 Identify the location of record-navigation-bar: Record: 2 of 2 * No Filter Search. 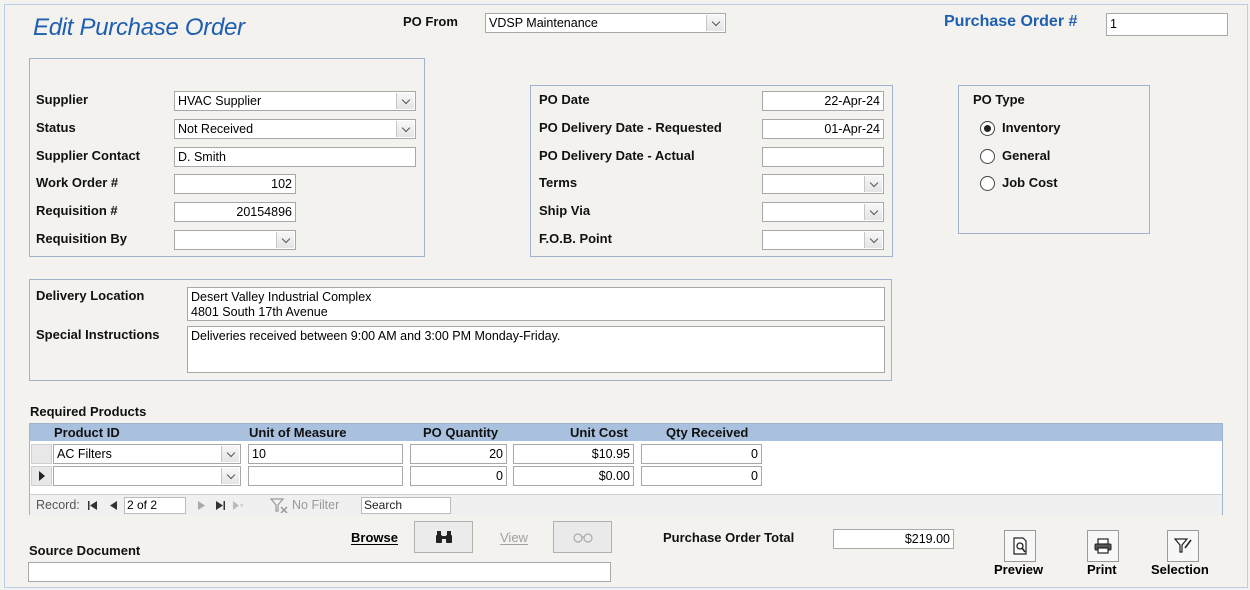
(626, 504).